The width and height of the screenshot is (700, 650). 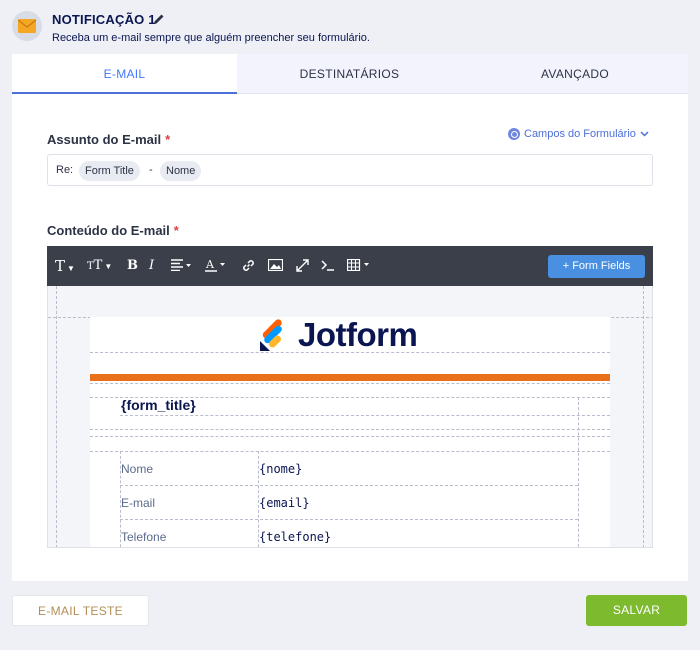 I want to click on jotform-logo-icon, so click(x=271, y=335).